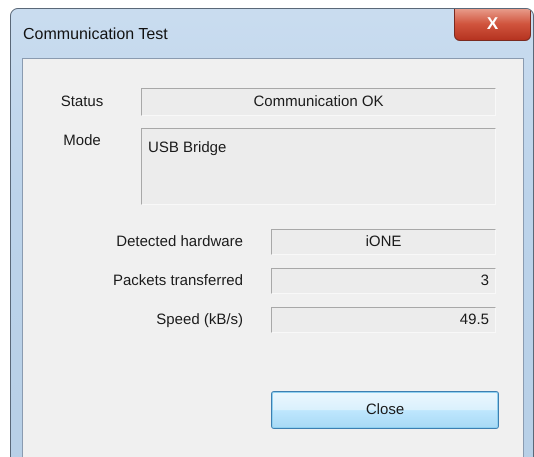 The width and height of the screenshot is (534, 457). I want to click on close-button: X, so click(492, 25).